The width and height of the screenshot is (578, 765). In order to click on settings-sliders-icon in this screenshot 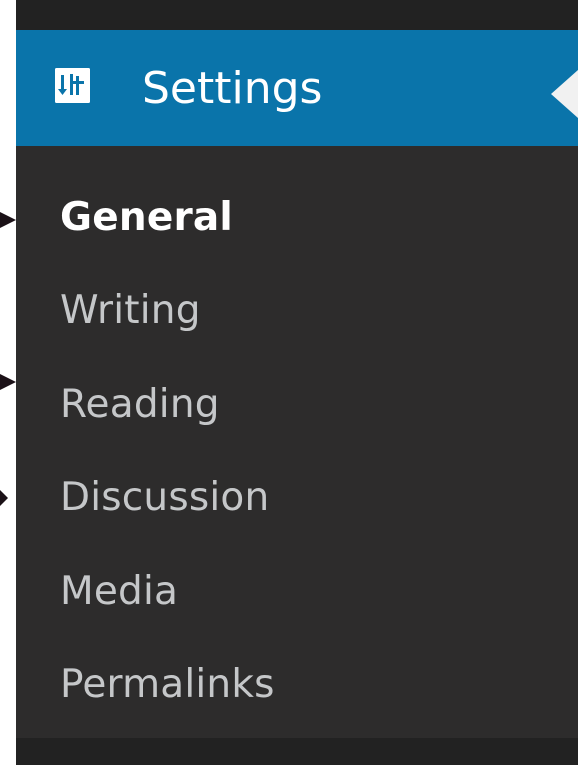, I will do `click(72, 85)`.